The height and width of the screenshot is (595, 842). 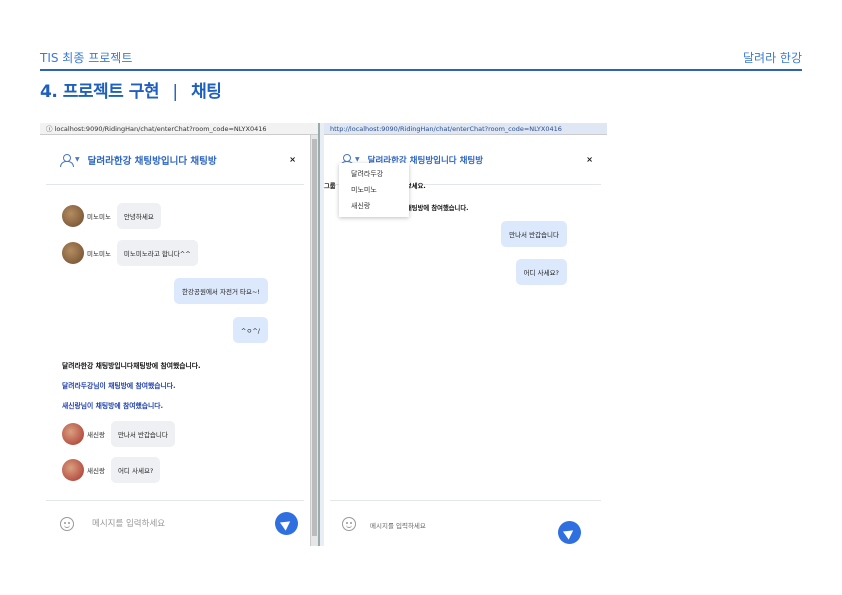 I want to click on participant-item: 미노미노, so click(x=374, y=190).